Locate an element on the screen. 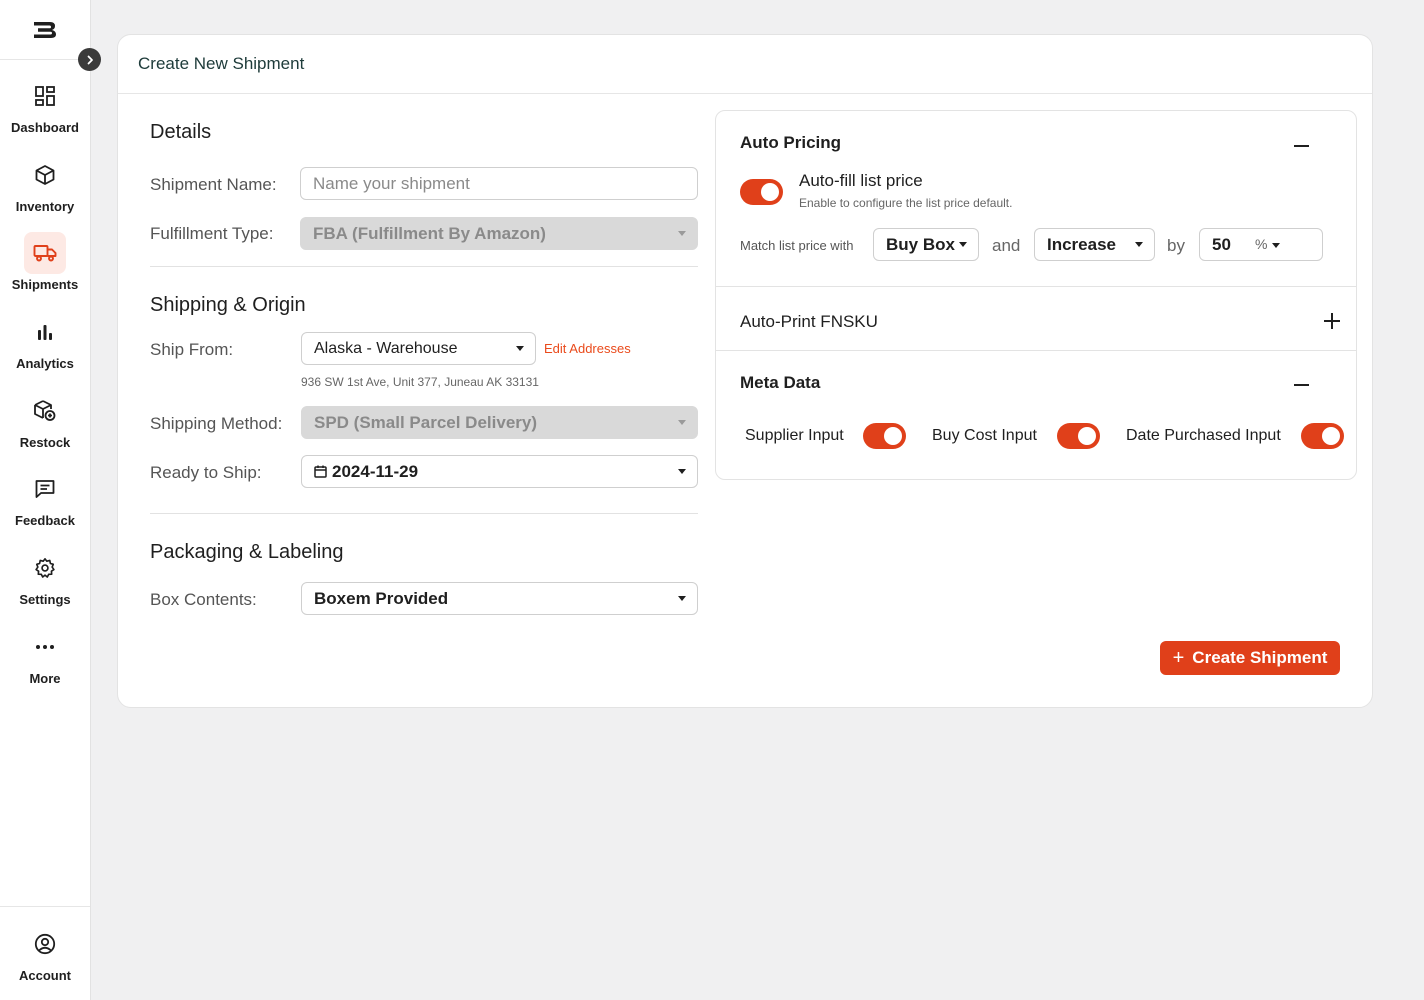 Image resolution: width=1424 pixels, height=1000 pixels. sidebar-item-more: More is located at coordinates (45, 656).